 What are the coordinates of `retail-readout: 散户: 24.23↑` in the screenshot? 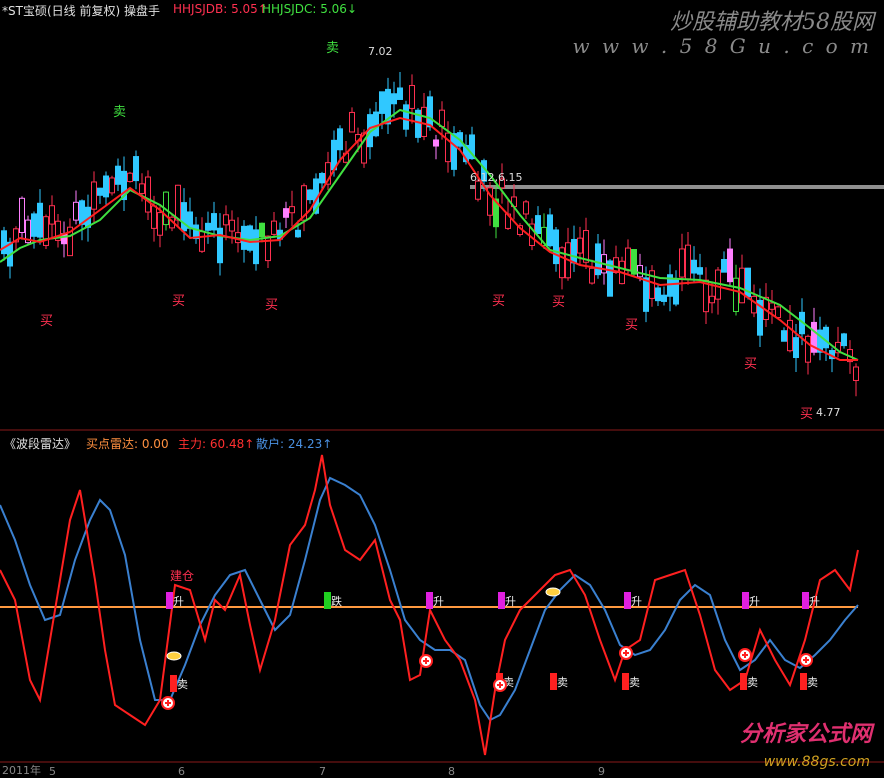 It's located at (294, 444).